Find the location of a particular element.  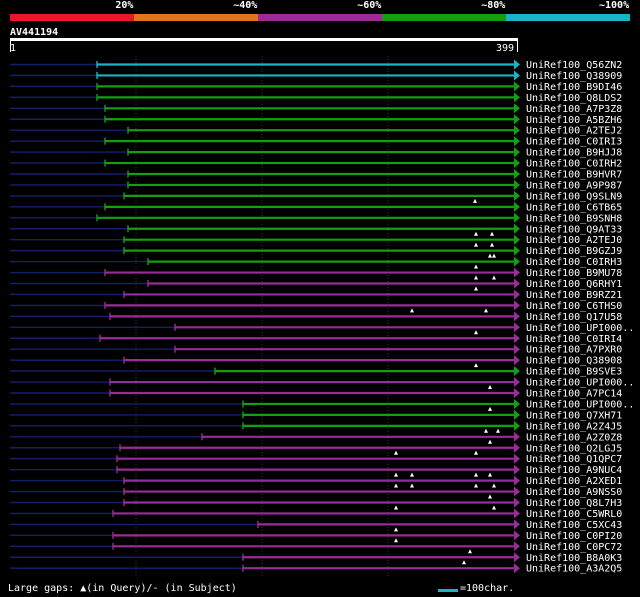

hit-label: UniRef100_UPI000.. is located at coordinates (580, 404).